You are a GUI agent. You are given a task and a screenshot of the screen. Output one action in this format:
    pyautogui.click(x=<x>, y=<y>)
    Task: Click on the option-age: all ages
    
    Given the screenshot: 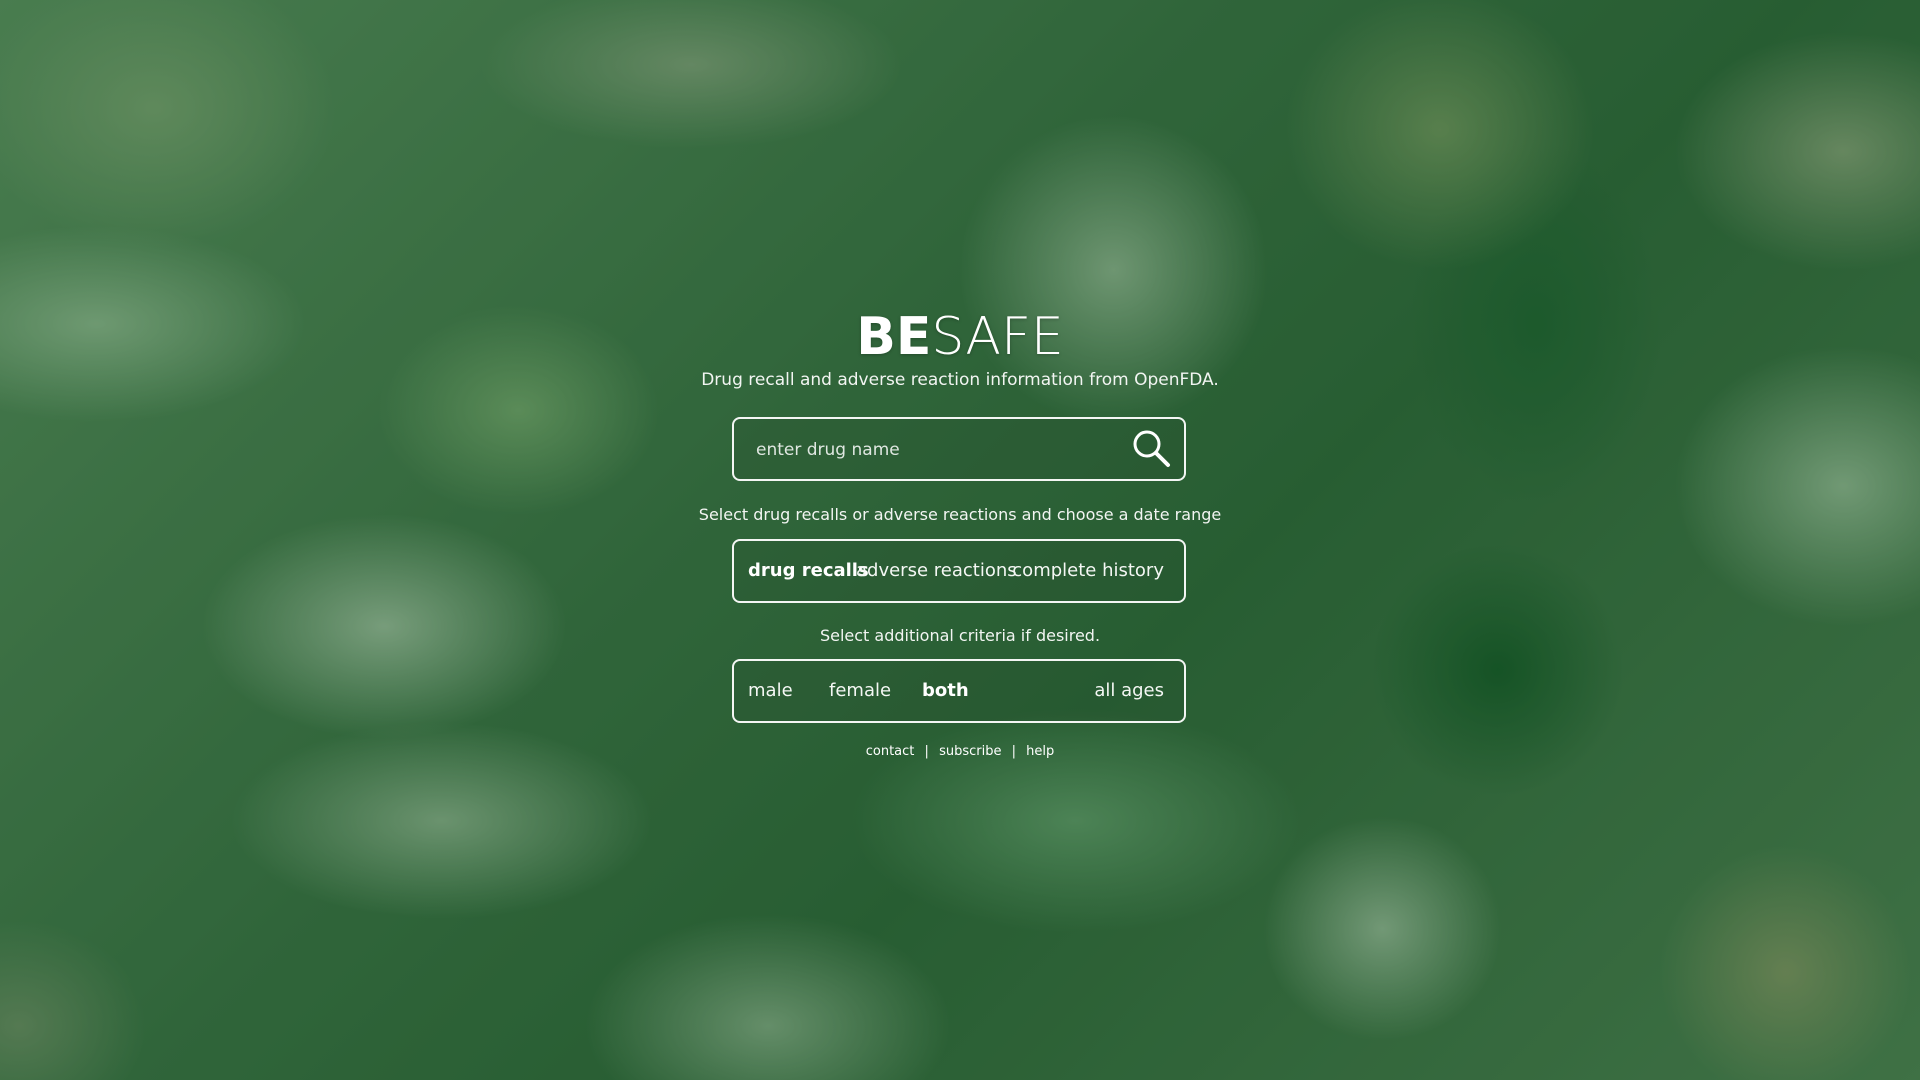 What is the action you would take?
    pyautogui.click(x=1129, y=691)
    